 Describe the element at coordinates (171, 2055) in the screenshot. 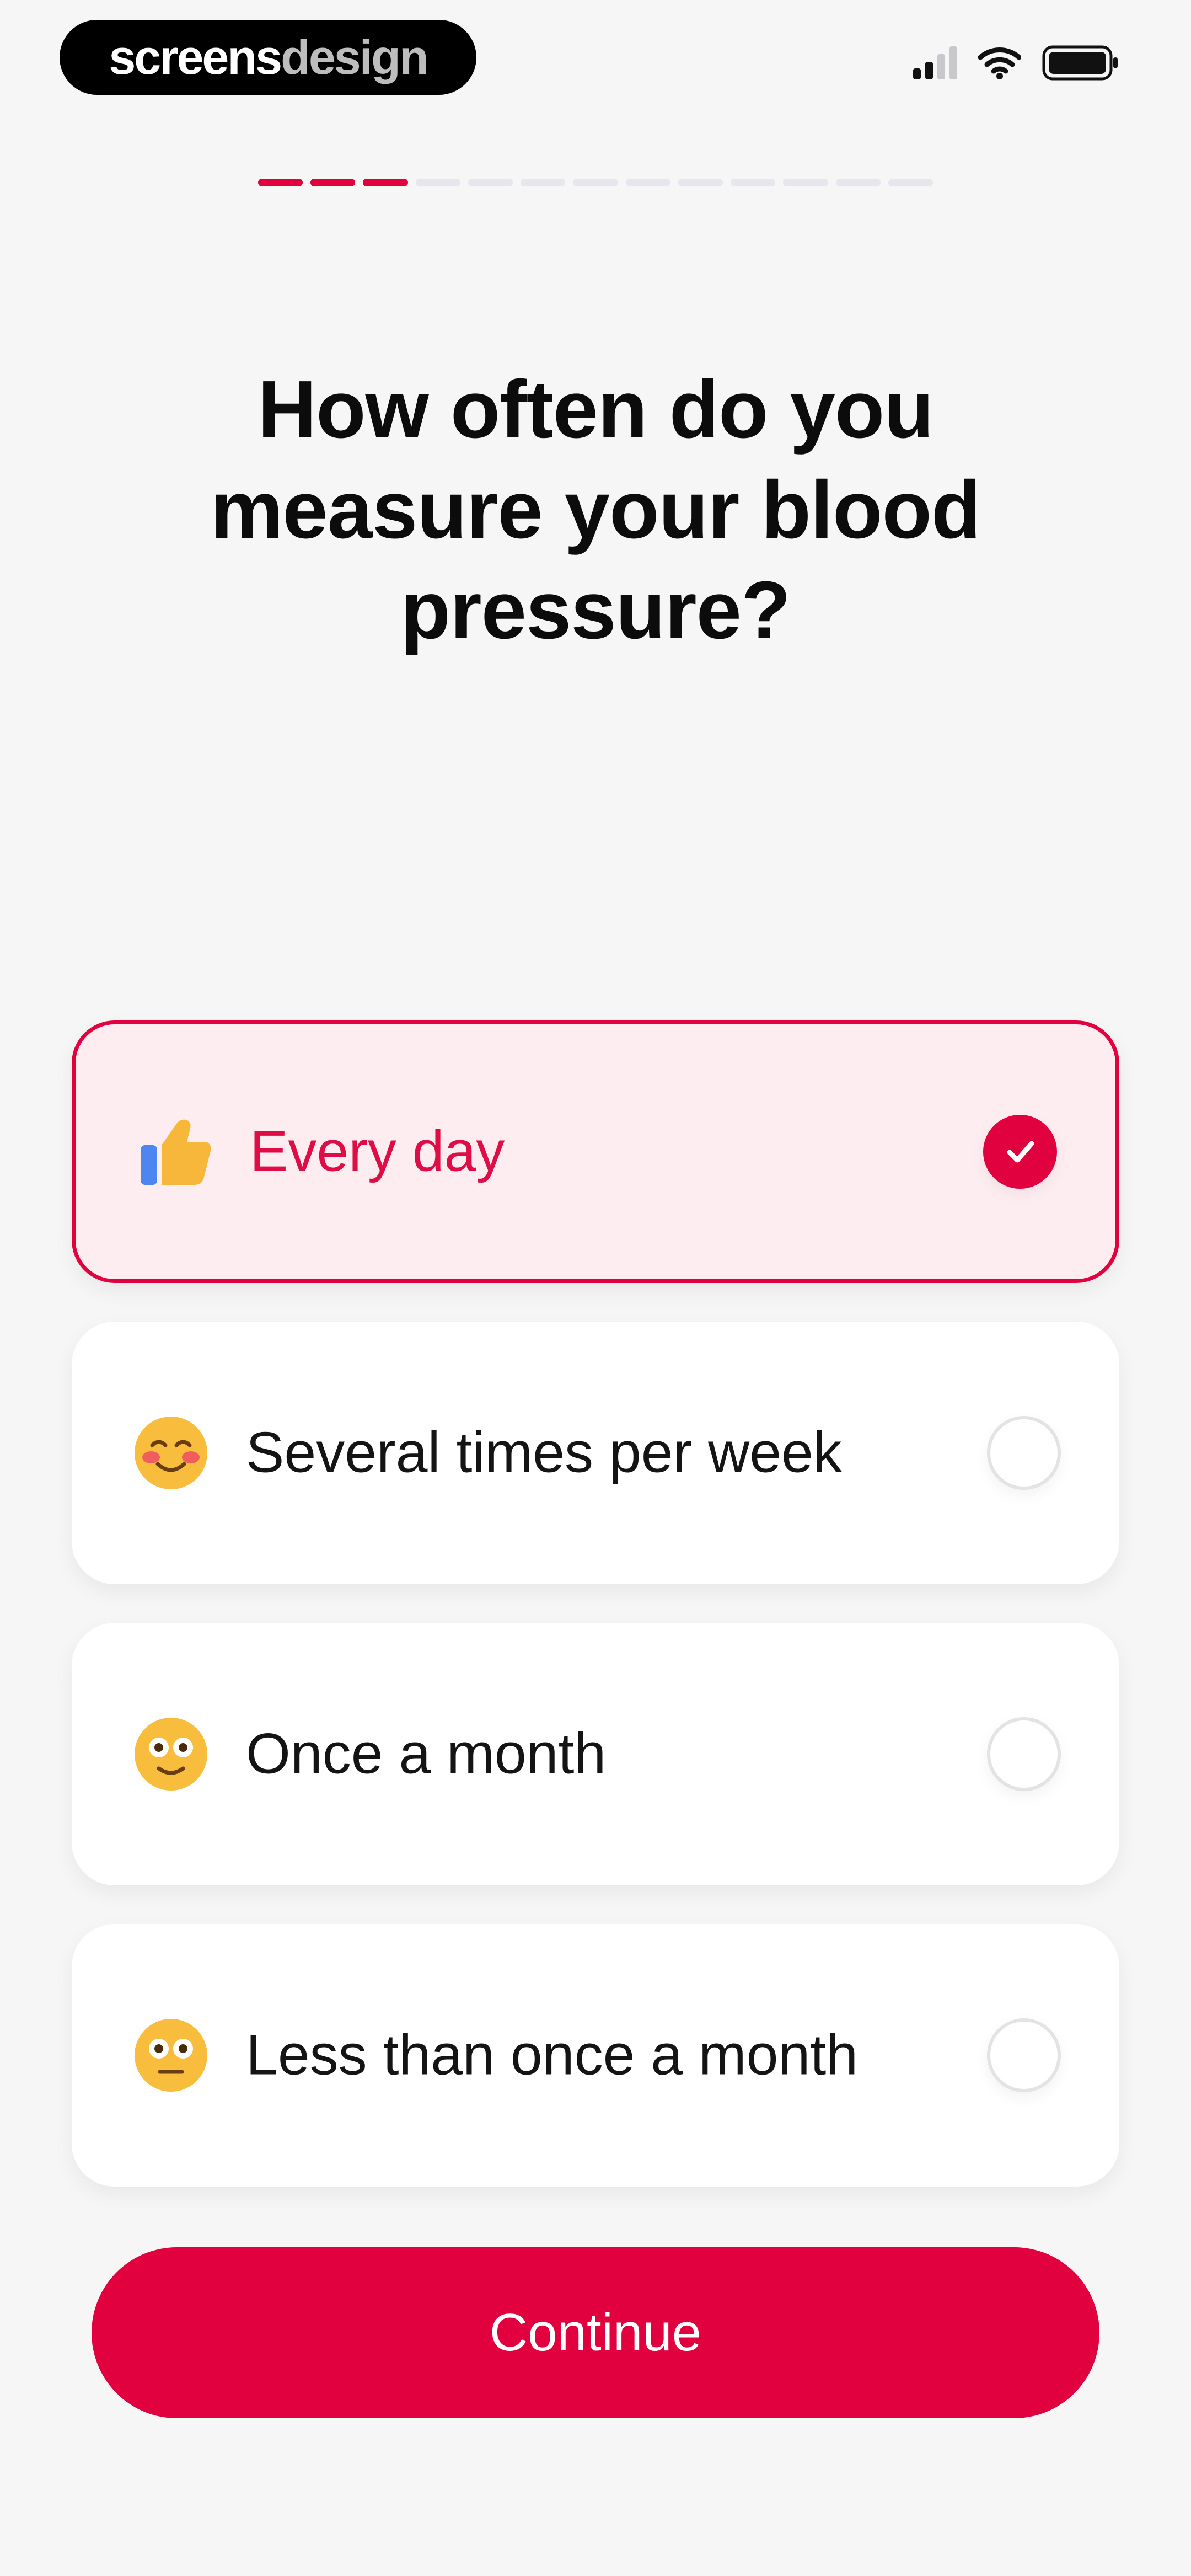

I see `neutral-face-icon` at that location.